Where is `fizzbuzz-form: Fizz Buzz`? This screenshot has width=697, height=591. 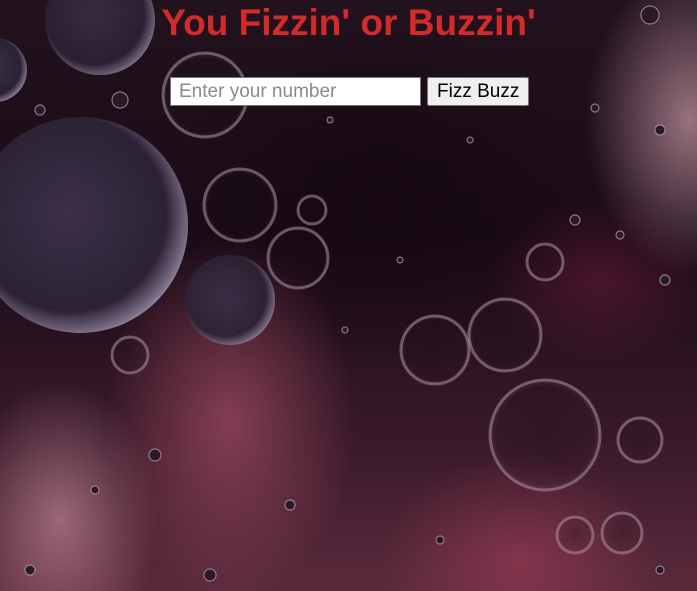
fizzbuzz-form: Fizz Buzz is located at coordinates (350, 91).